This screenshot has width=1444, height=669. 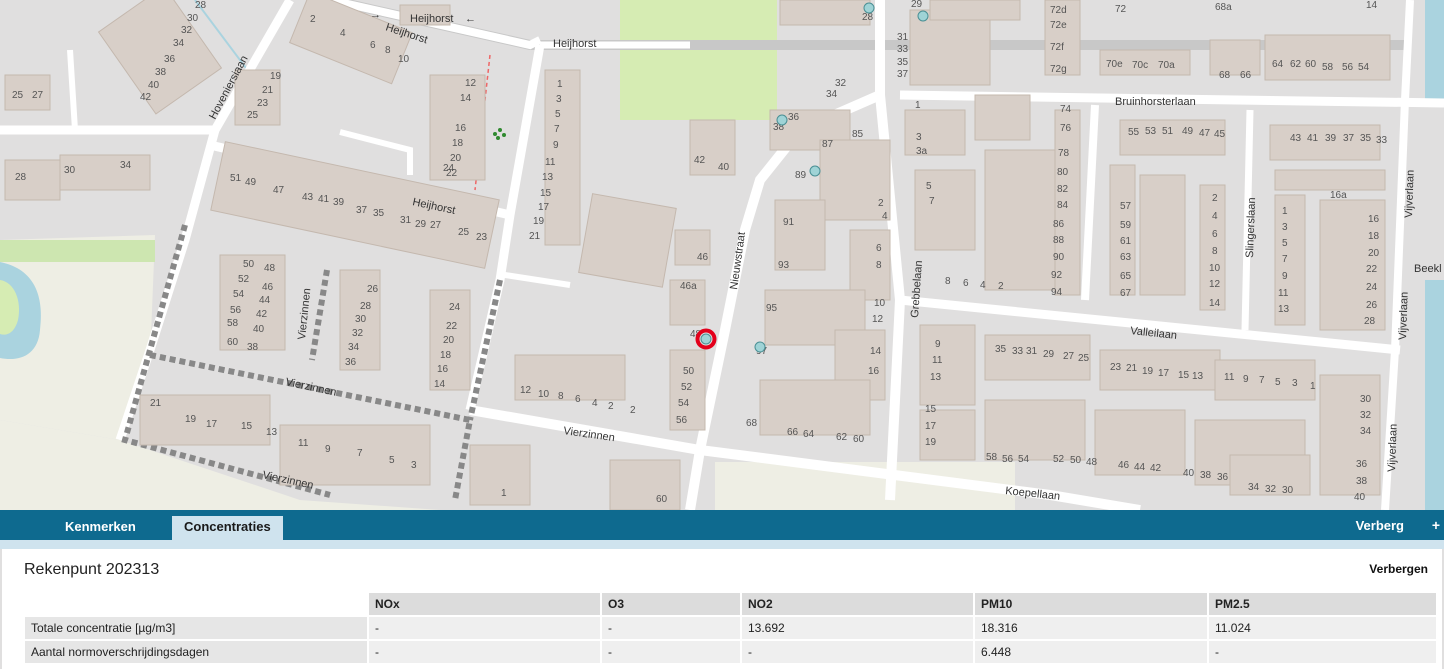 What do you see at coordinates (841, 83) in the screenshot?
I see `svg-text: 32` at bounding box center [841, 83].